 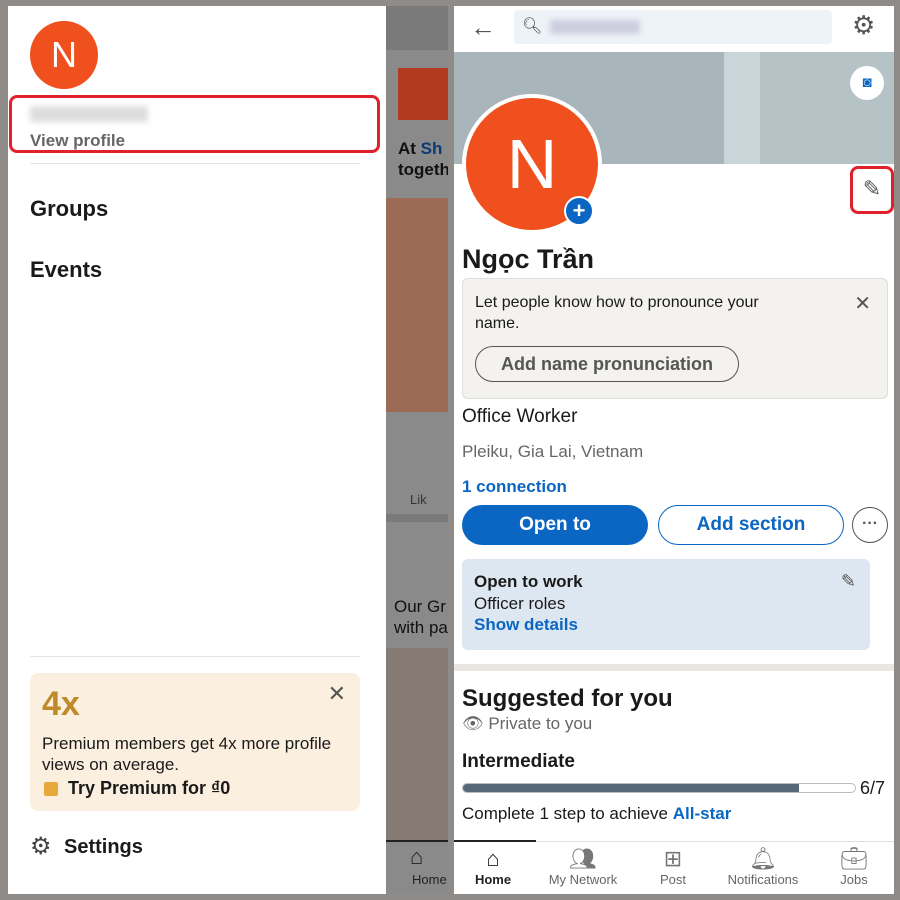 I want to click on profile-headline: Office Worker, so click(x=520, y=416).